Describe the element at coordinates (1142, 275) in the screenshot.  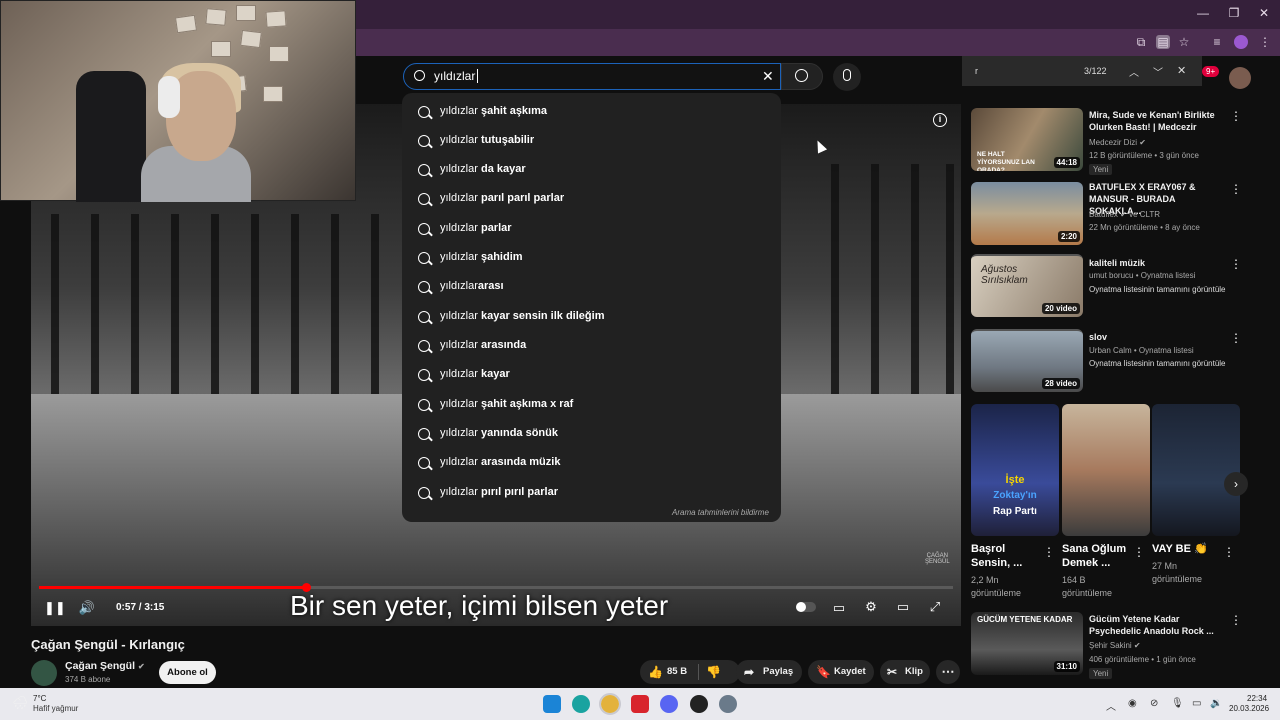
I see `playlist-channel: umut borucu • Oynatma listesi` at that location.